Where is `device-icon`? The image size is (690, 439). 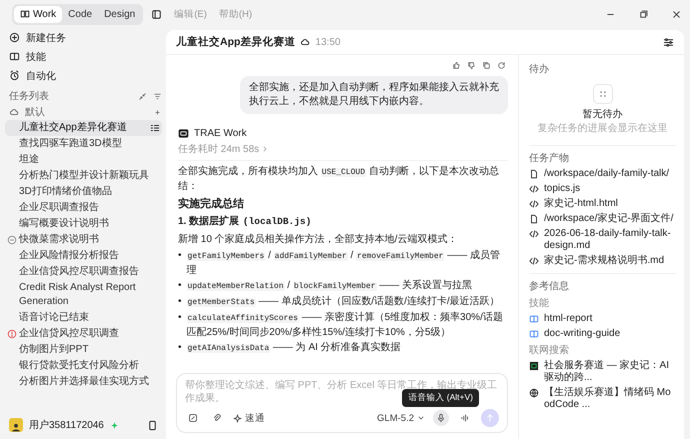
device-icon is located at coordinates (152, 425).